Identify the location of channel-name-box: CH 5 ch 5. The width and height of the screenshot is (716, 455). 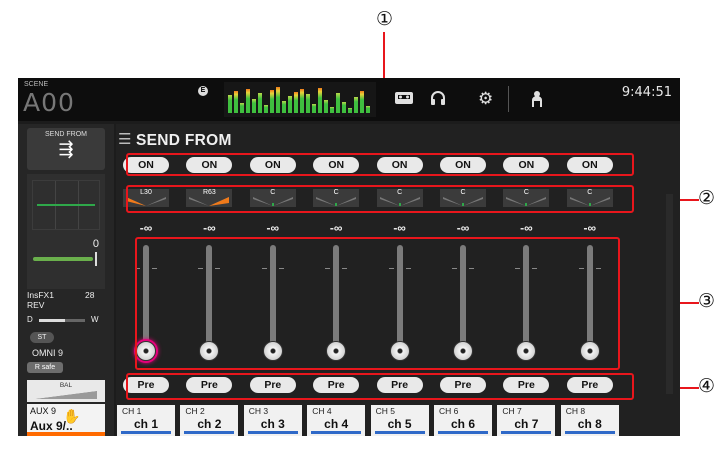
(399, 420).